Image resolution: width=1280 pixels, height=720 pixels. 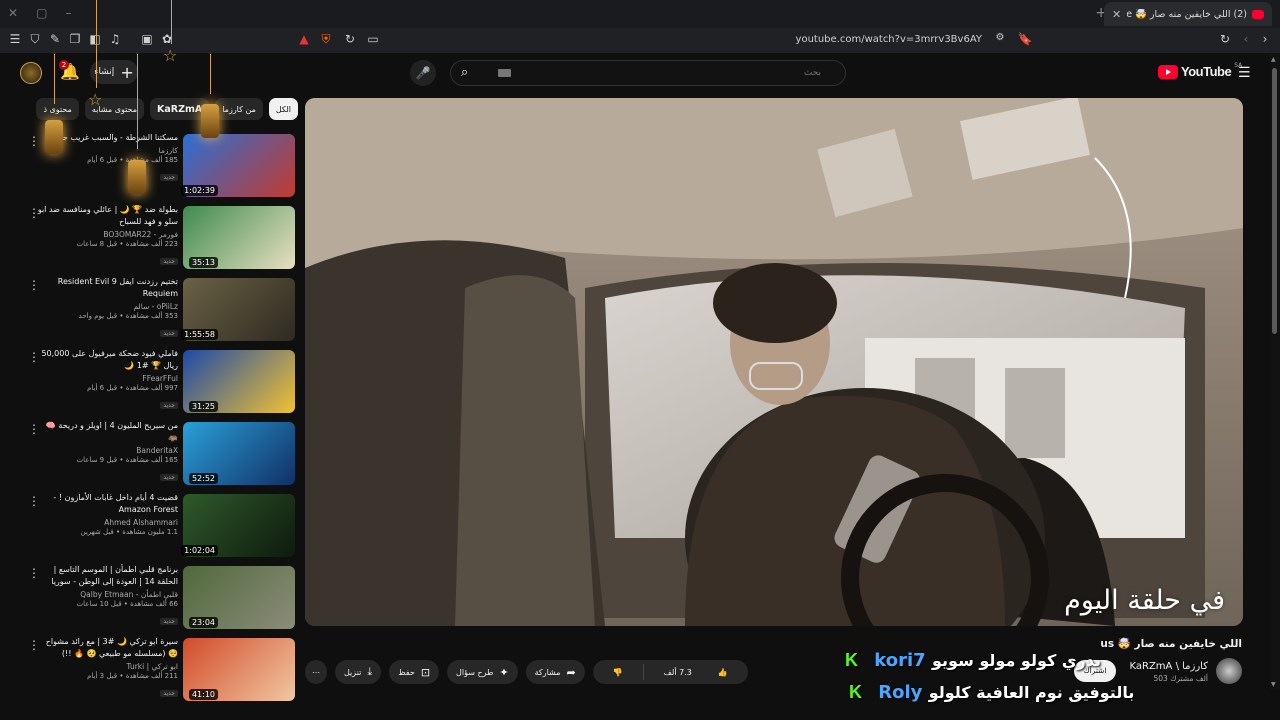 What do you see at coordinates (107, 522) in the screenshot?
I see `recommendation-channel: Ahmed Alshammari` at bounding box center [107, 522].